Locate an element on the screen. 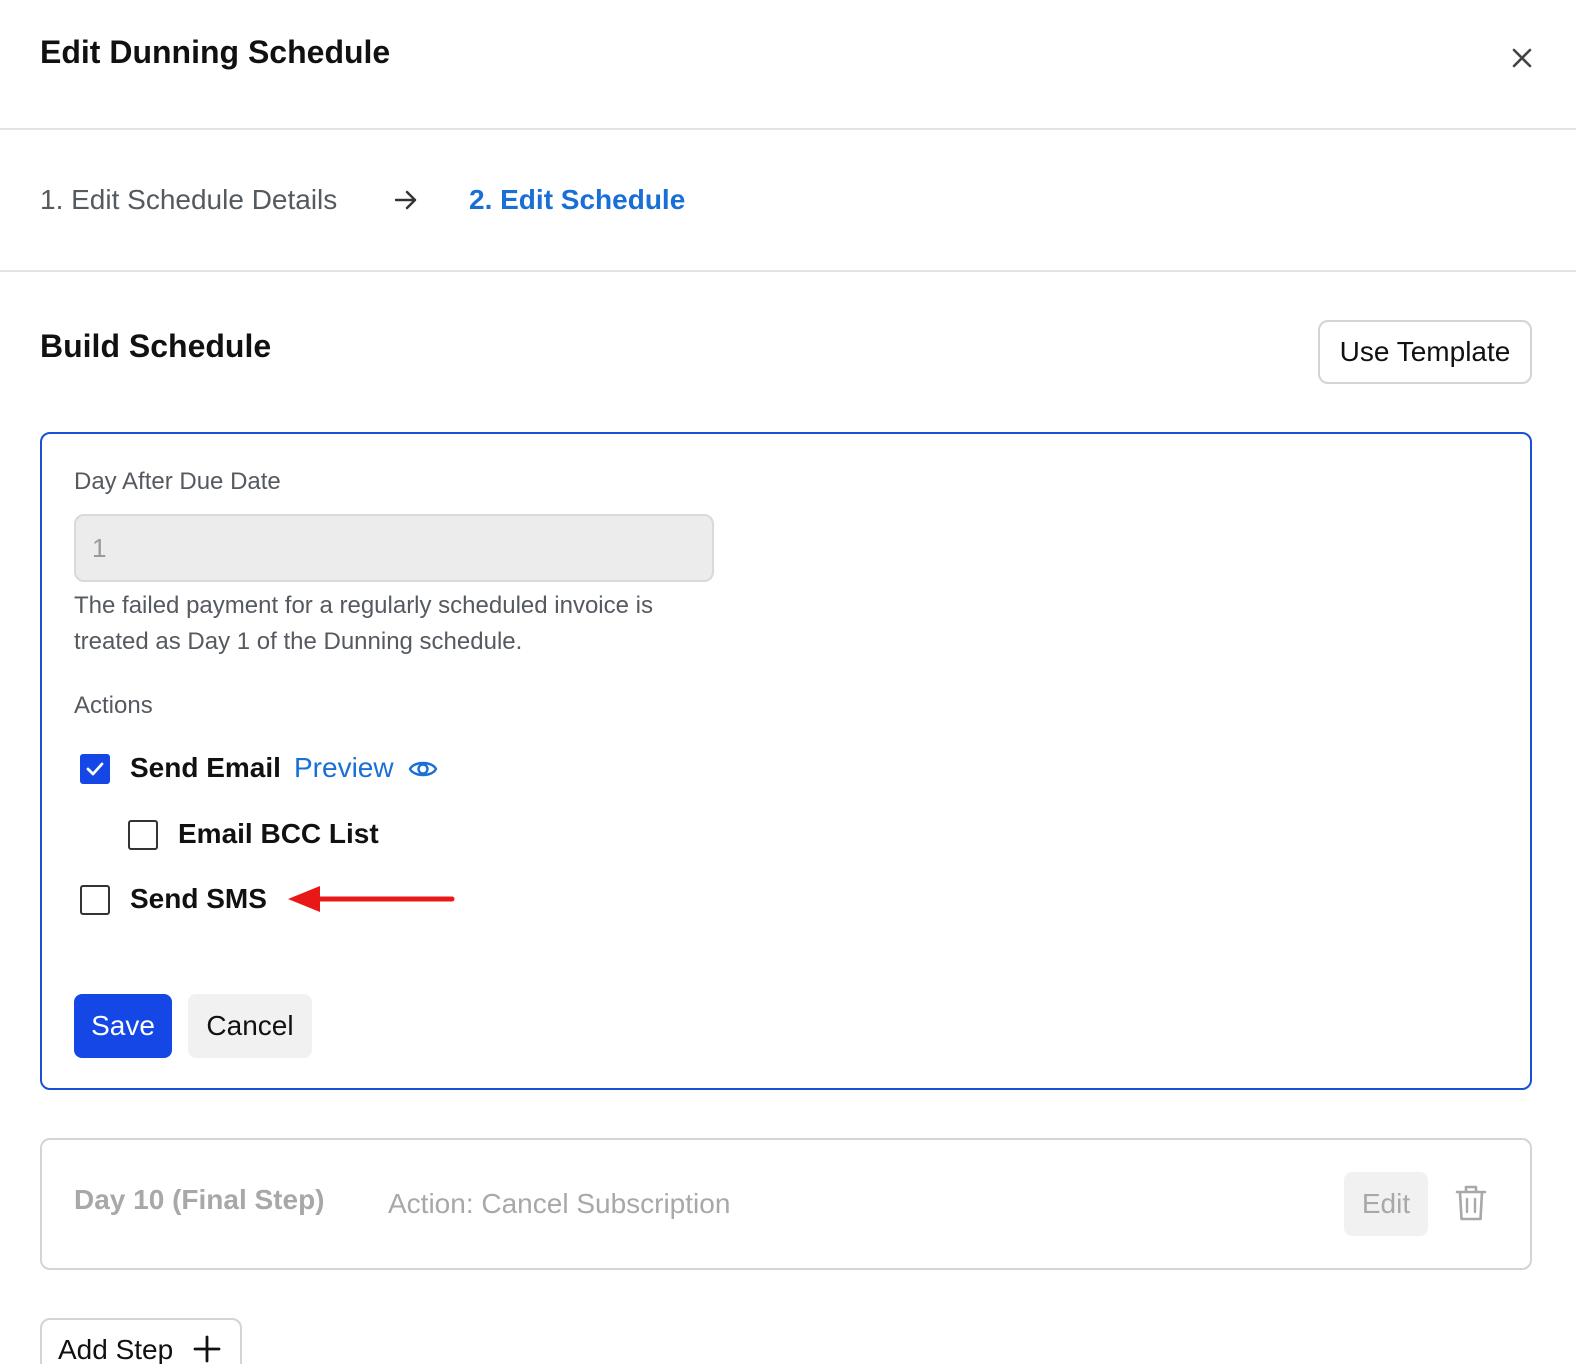  cancel-button: Cancel is located at coordinates (250, 1026).